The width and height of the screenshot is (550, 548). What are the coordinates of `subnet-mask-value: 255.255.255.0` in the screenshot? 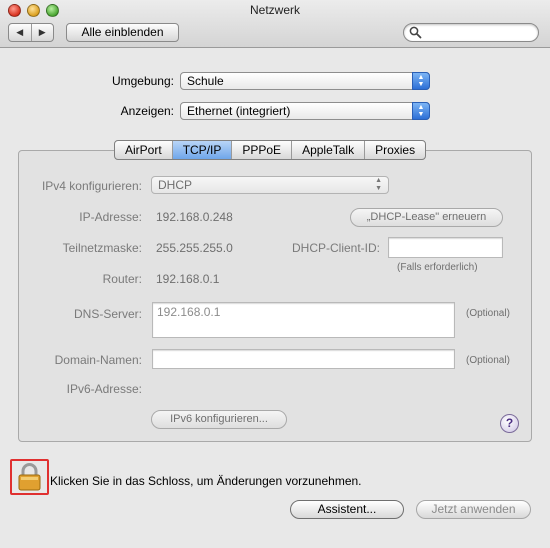 It's located at (194, 248).